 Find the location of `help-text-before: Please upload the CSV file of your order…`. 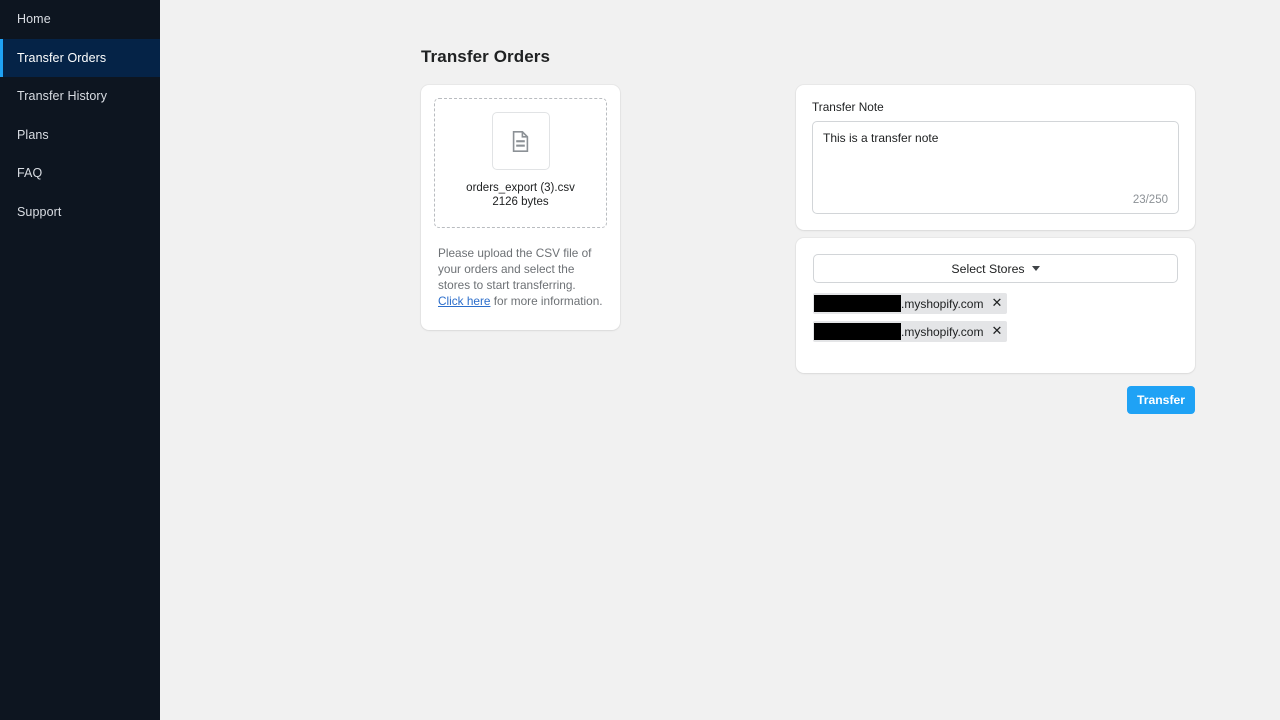

help-text-before: Please upload the CSV file of your order… is located at coordinates (515, 269).